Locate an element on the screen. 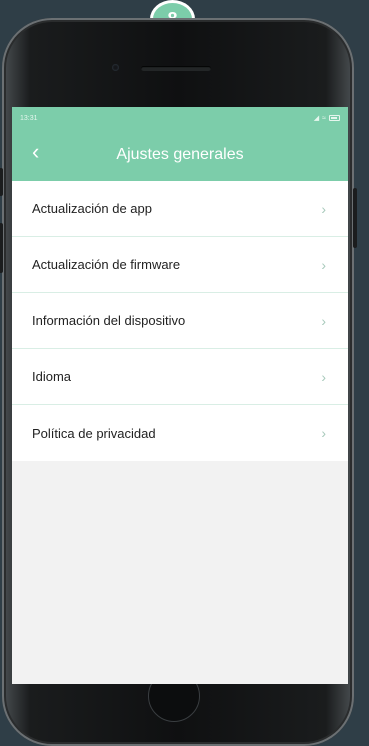 Image resolution: width=369 pixels, height=746 pixels. mute-switch is located at coordinates (1, 182).